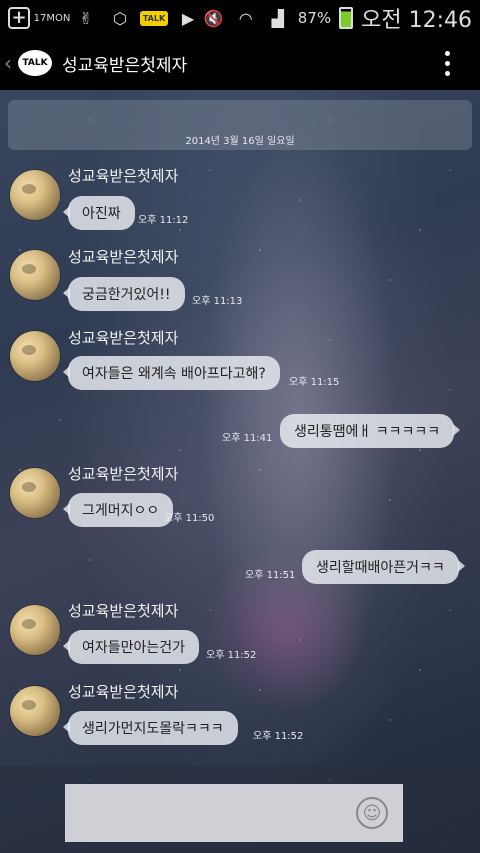 This screenshot has width=480, height=853. Describe the element at coordinates (35, 63) in the screenshot. I see `kakaotalk-logo: TALK` at that location.